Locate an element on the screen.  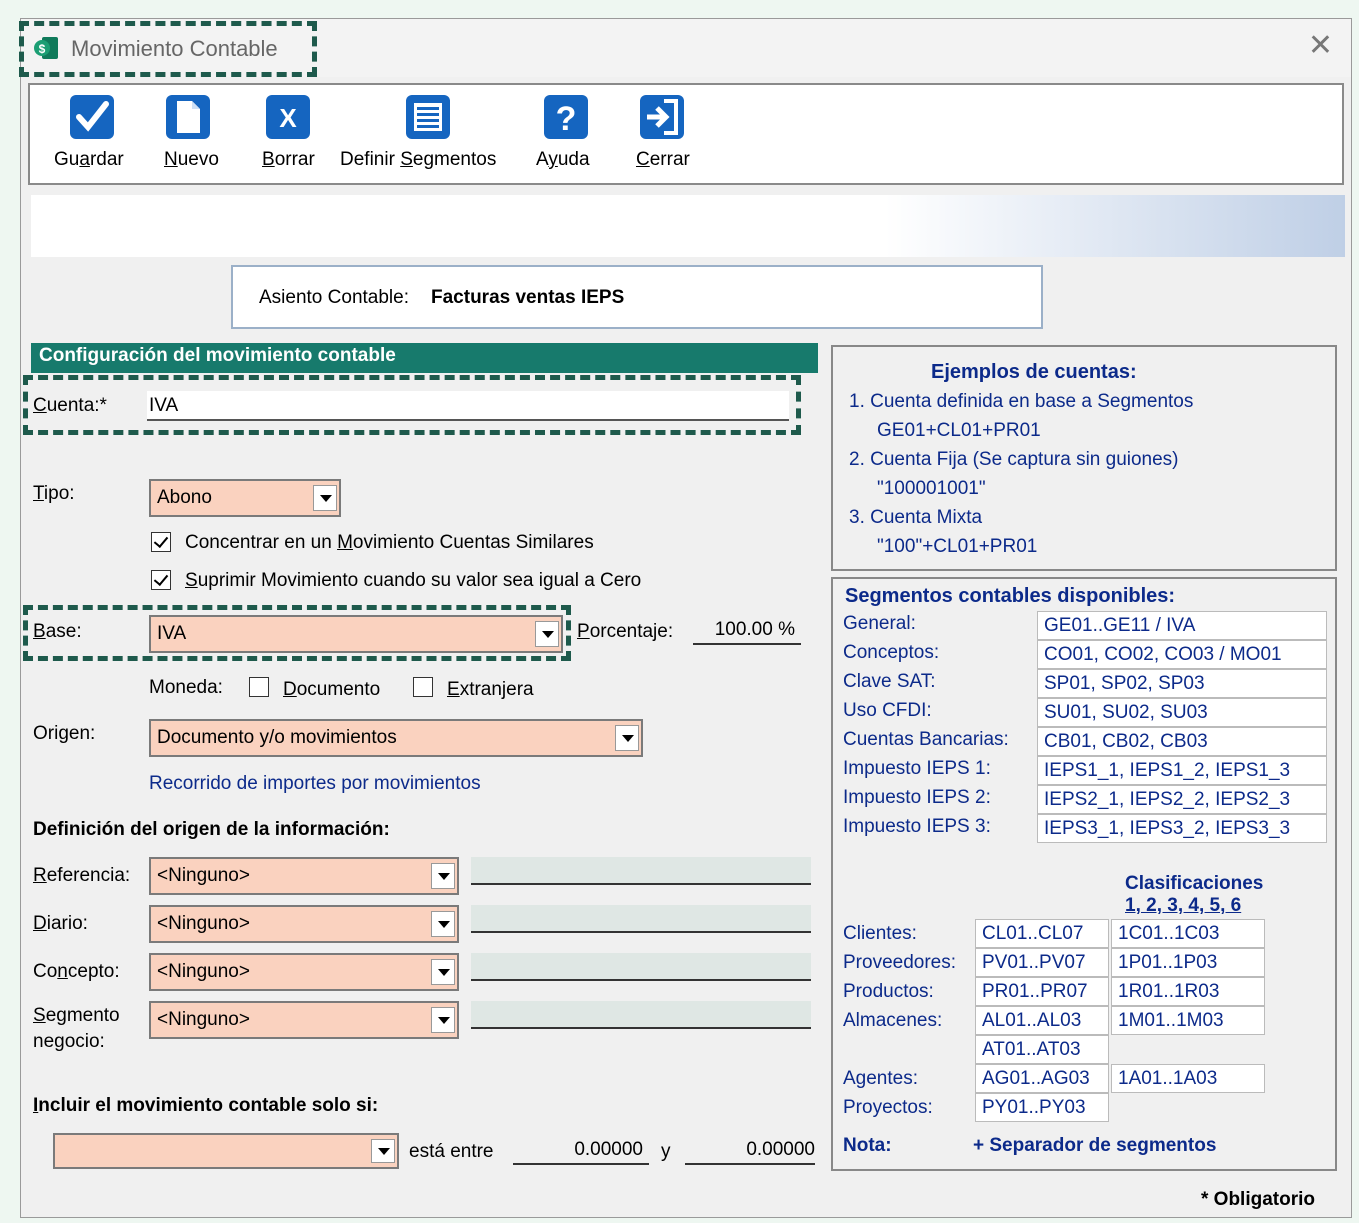
guardar-label-key: a is located at coordinates (84, 159).